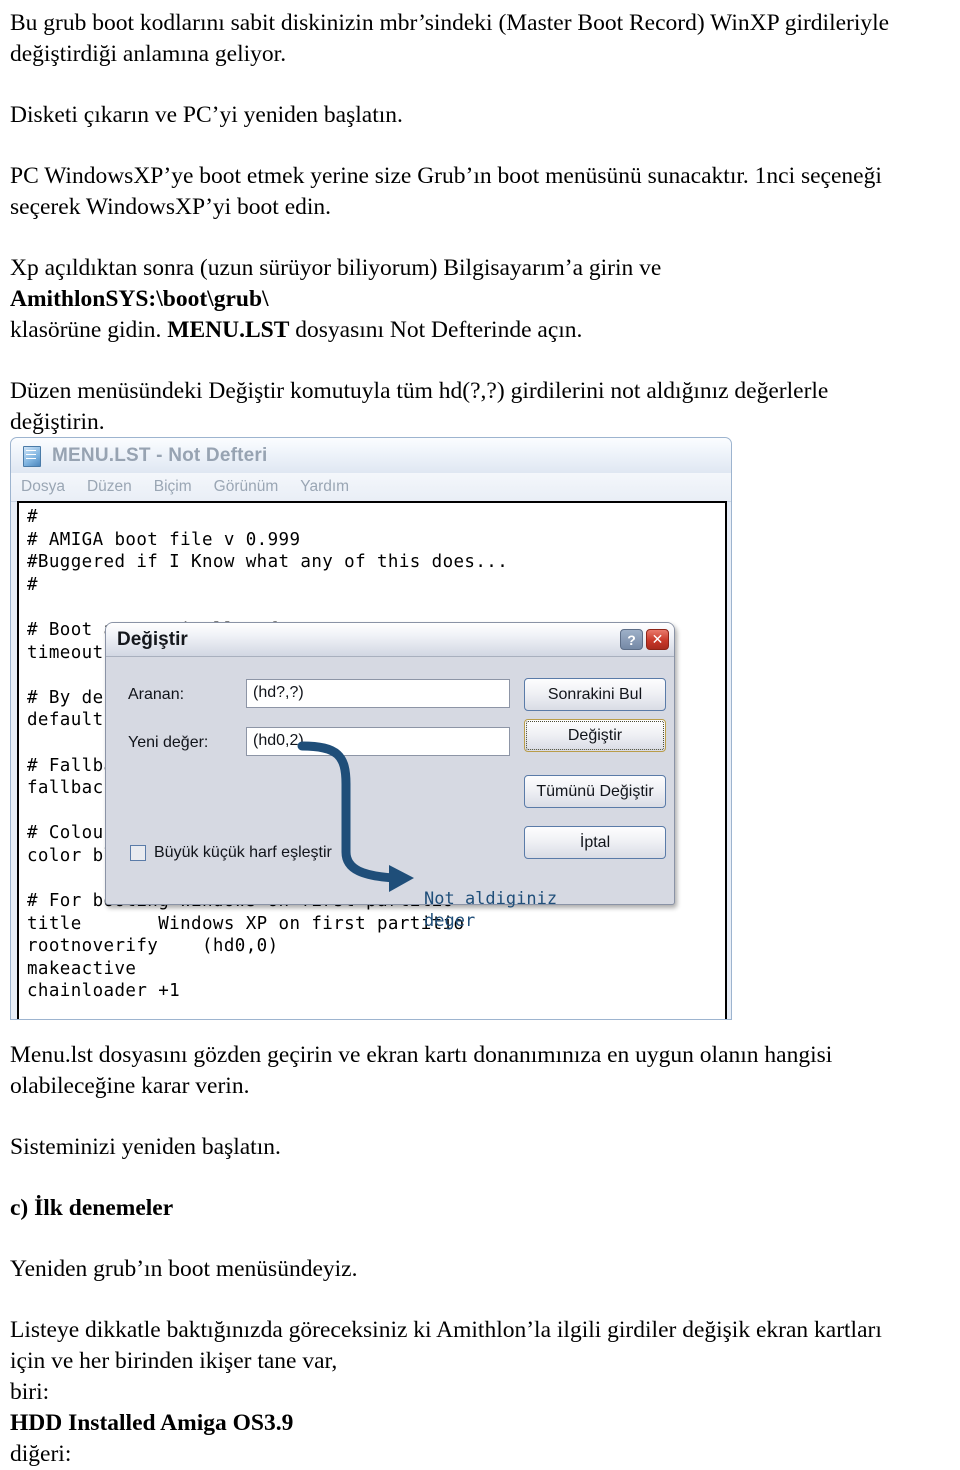 The width and height of the screenshot is (960, 1470). I want to click on find-input: (hd?,?), so click(378, 693).